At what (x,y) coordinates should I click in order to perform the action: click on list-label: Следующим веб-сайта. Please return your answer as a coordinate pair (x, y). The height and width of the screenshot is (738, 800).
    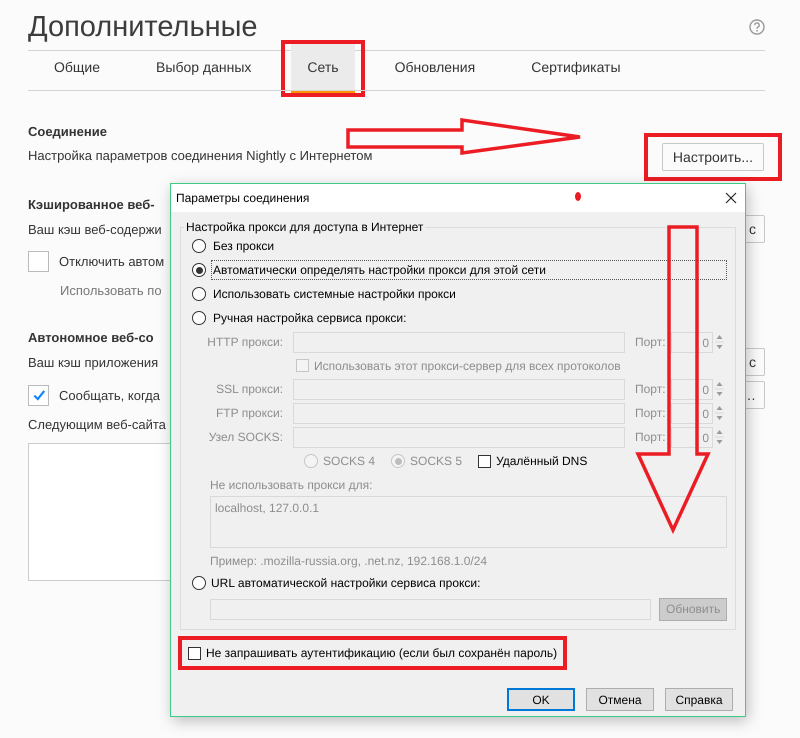
    Looking at the image, I should click on (97, 424).